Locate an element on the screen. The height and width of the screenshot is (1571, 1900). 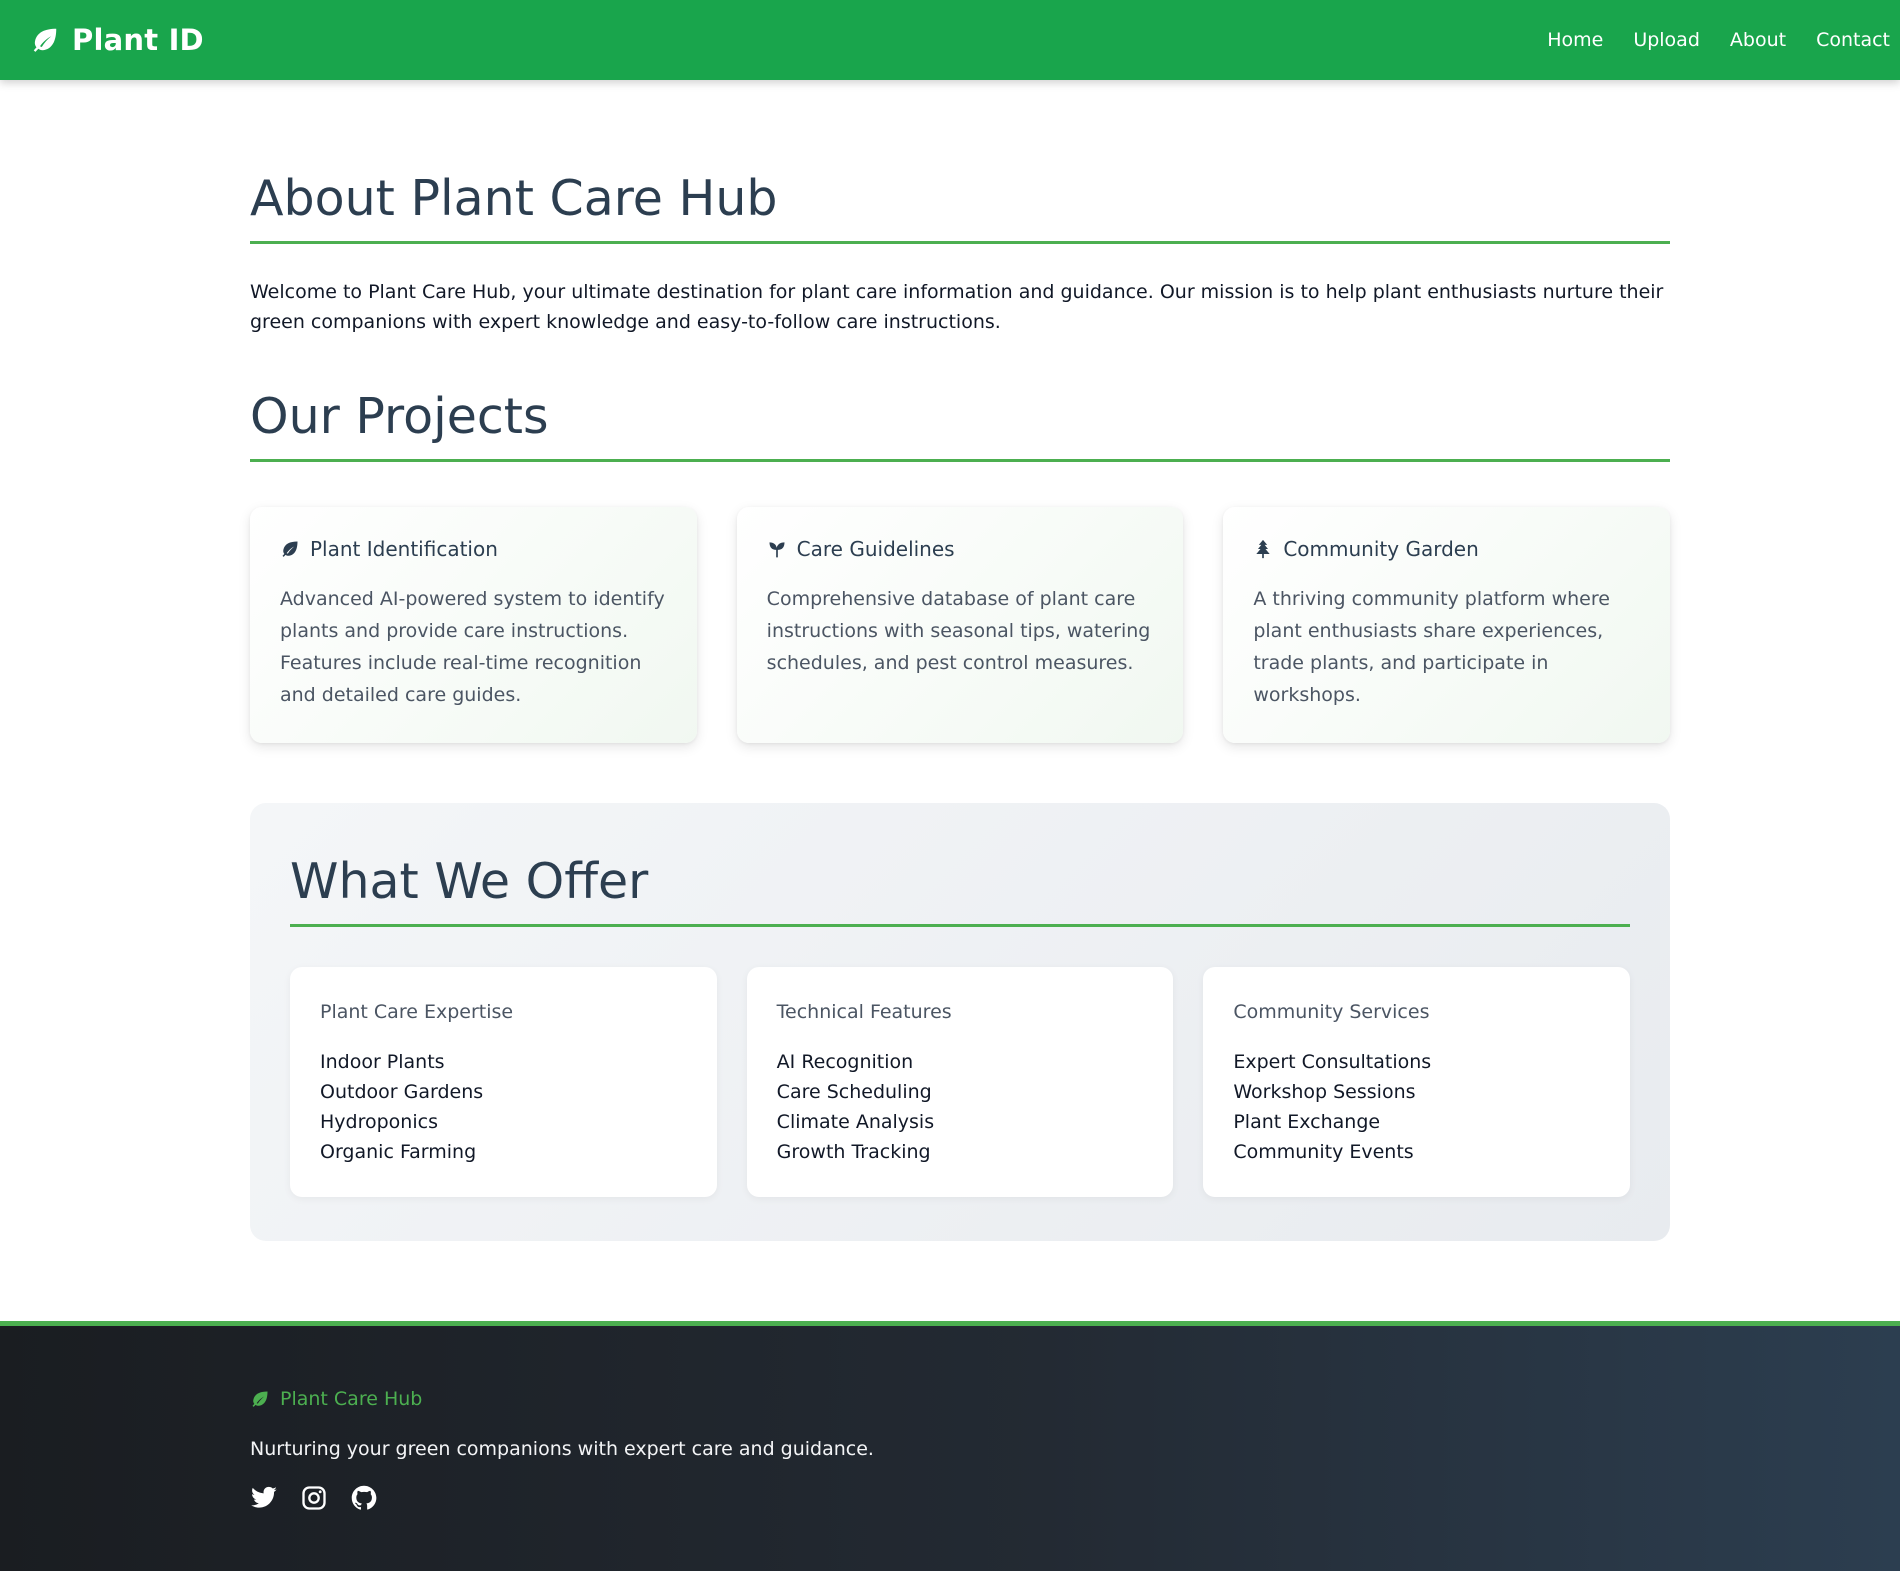
nav-links: Home Upload About Contact is located at coordinates (1718, 40).